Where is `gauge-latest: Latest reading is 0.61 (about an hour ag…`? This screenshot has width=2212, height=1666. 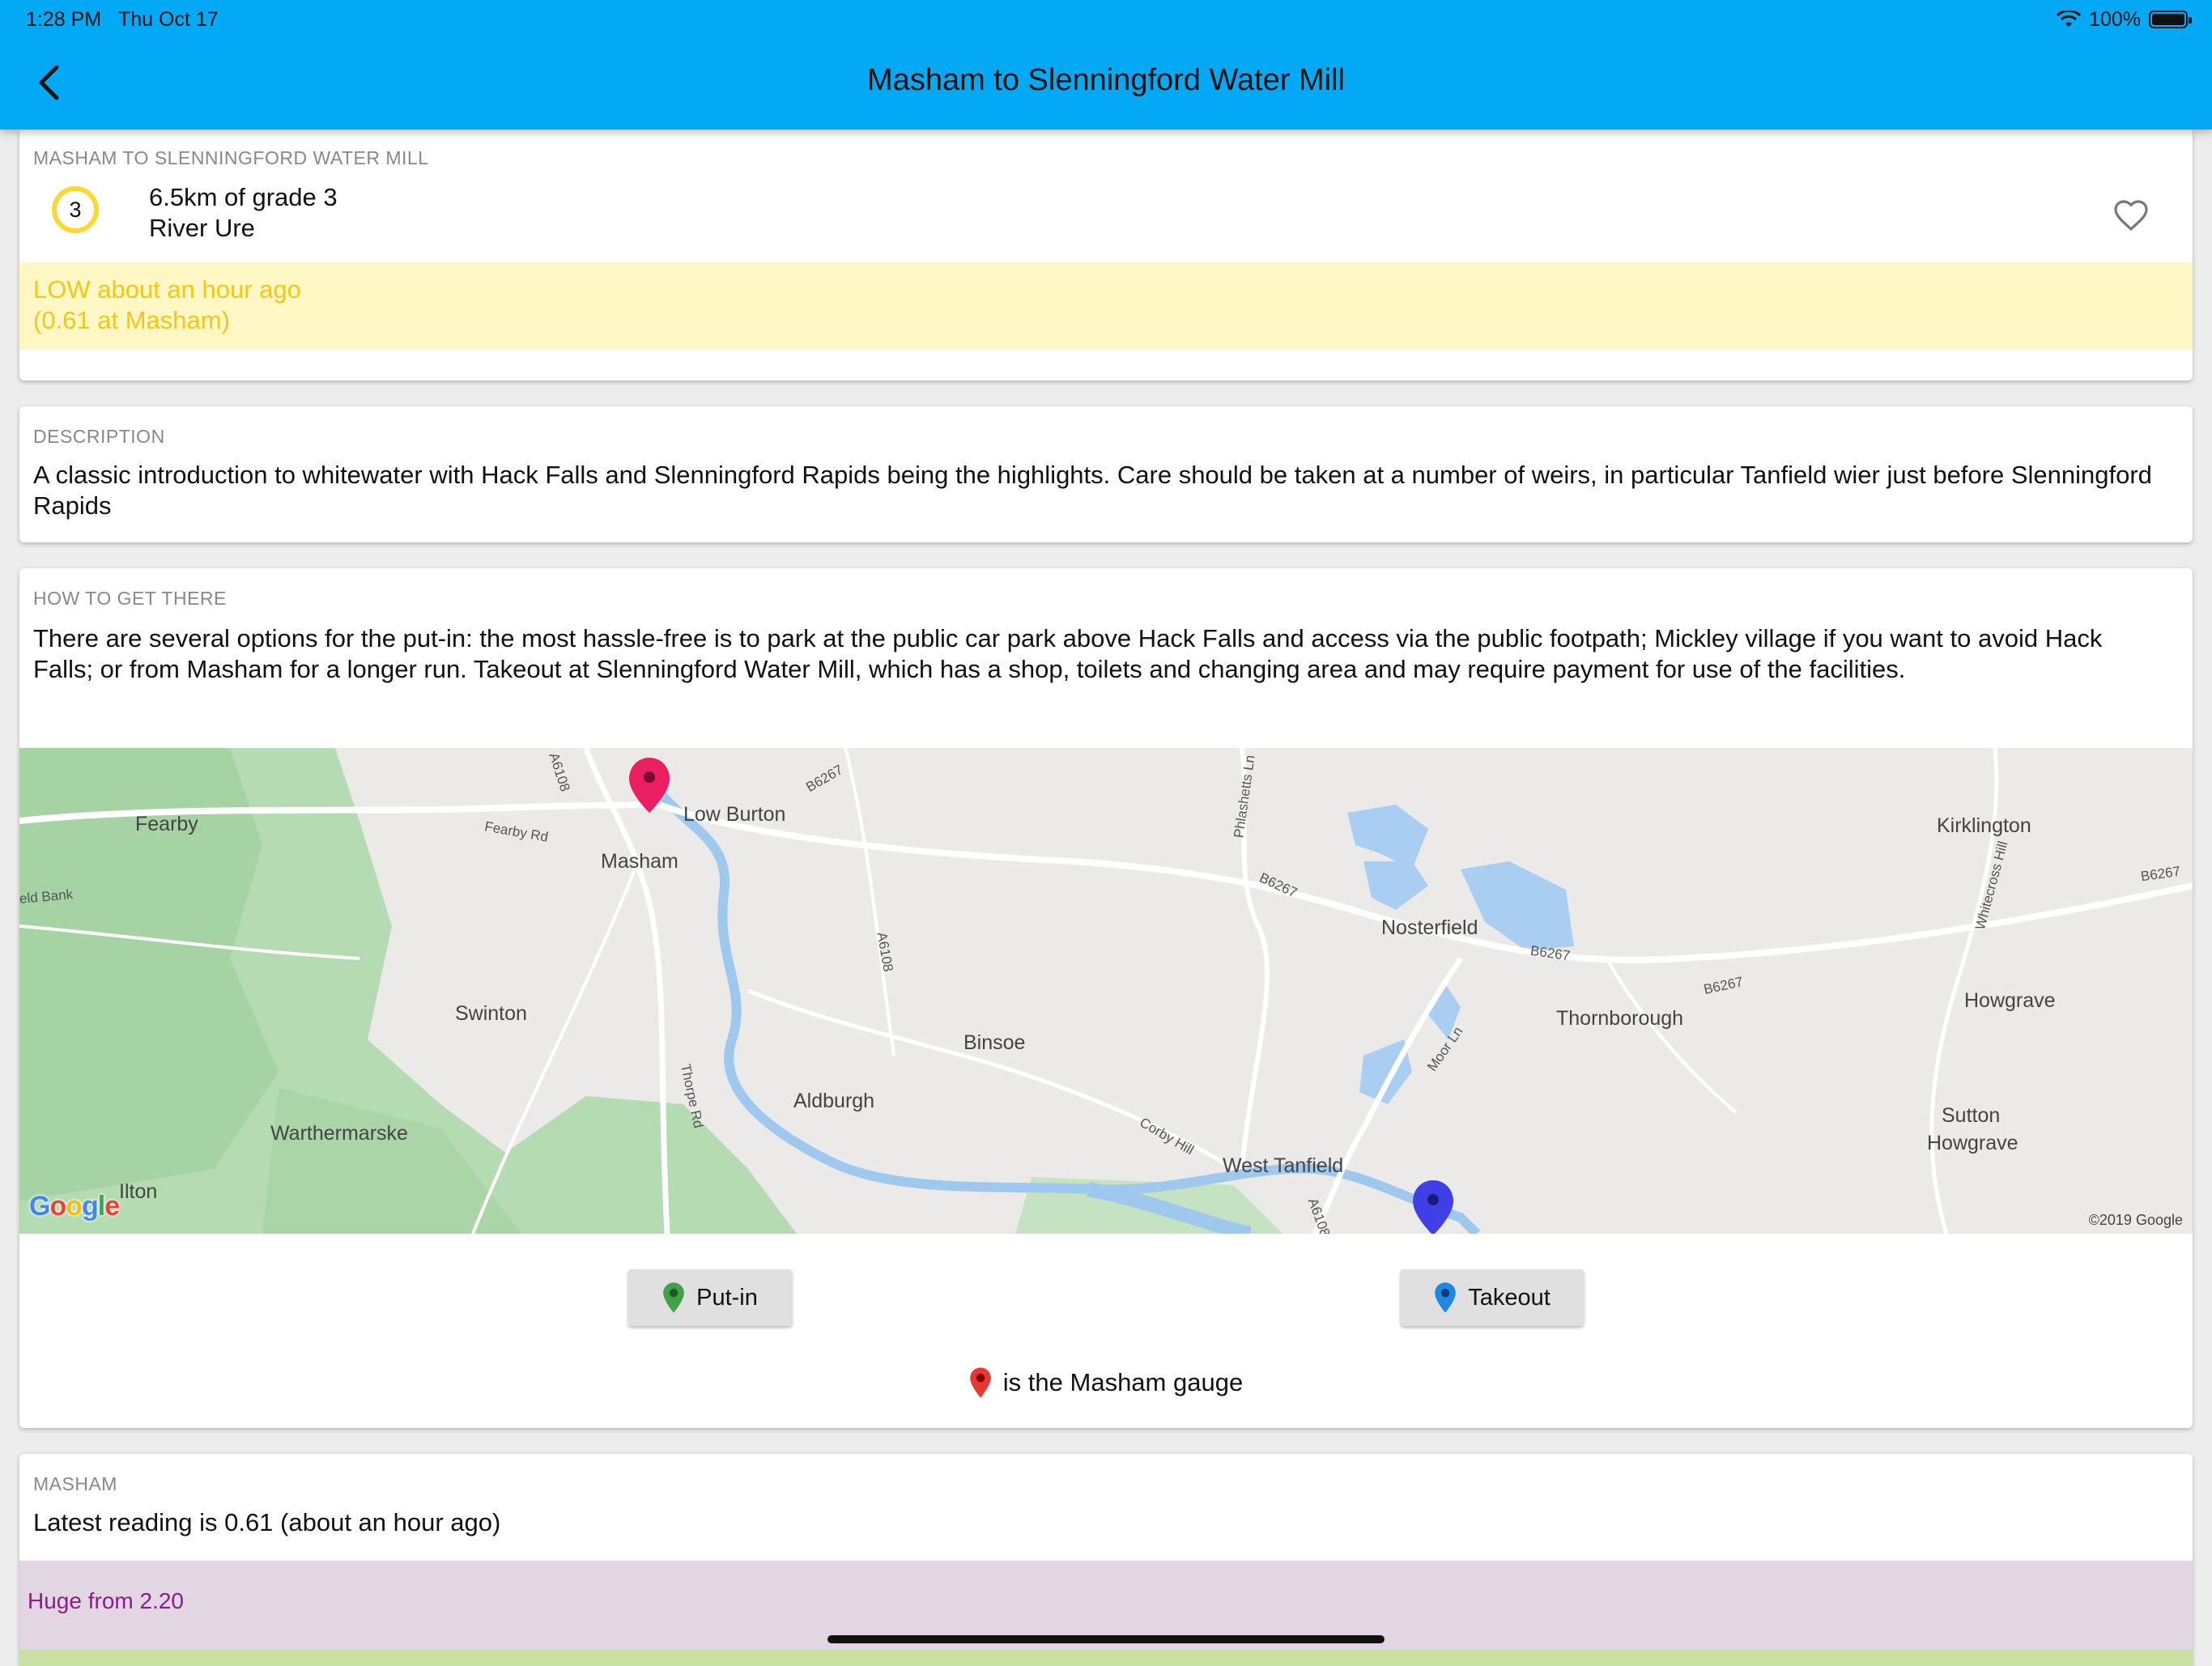 gauge-latest: Latest reading is 0.61 (about an hour ag… is located at coordinates (267, 1522).